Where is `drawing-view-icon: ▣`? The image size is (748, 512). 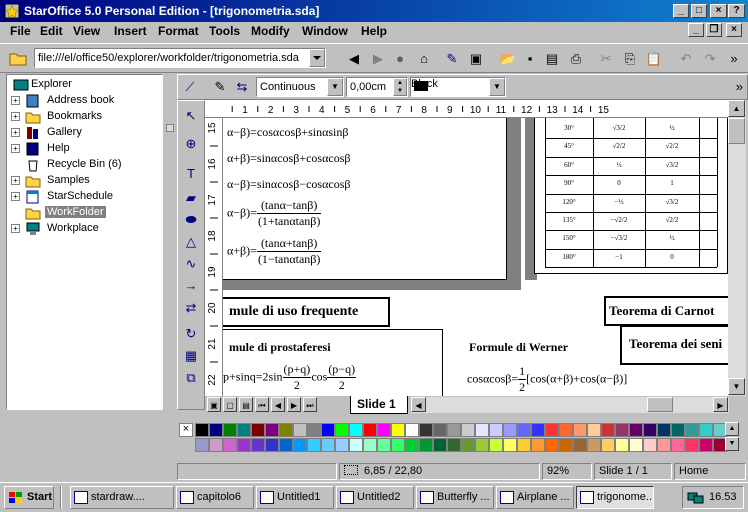 drawing-view-icon: ▣ is located at coordinates (214, 404).